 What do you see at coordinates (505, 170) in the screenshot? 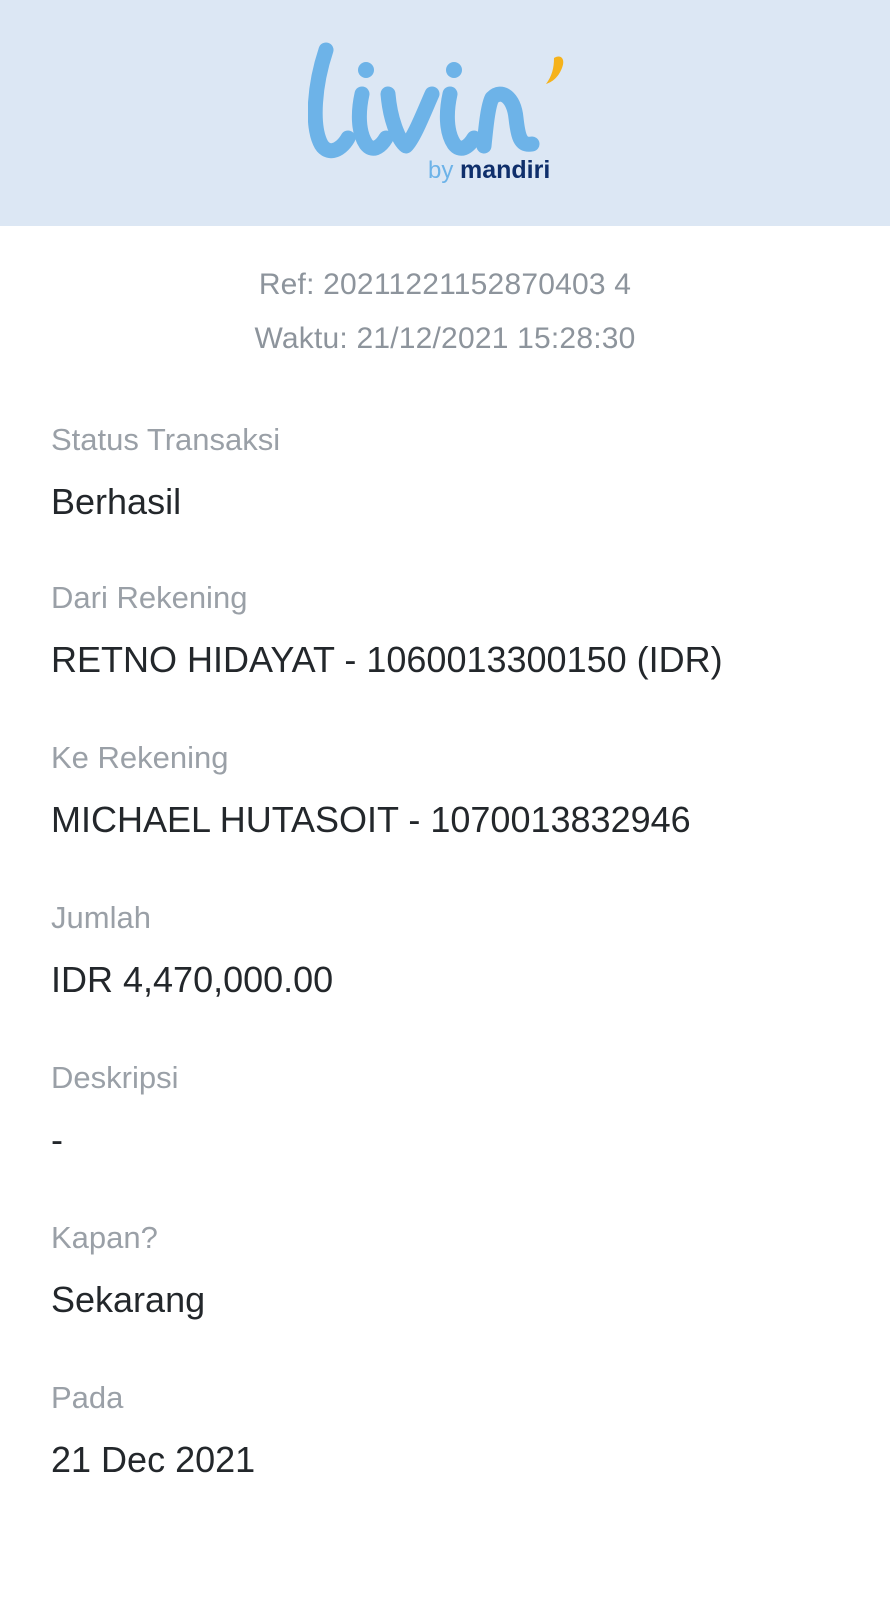
I see `logo-brand-text: mandiri` at bounding box center [505, 170].